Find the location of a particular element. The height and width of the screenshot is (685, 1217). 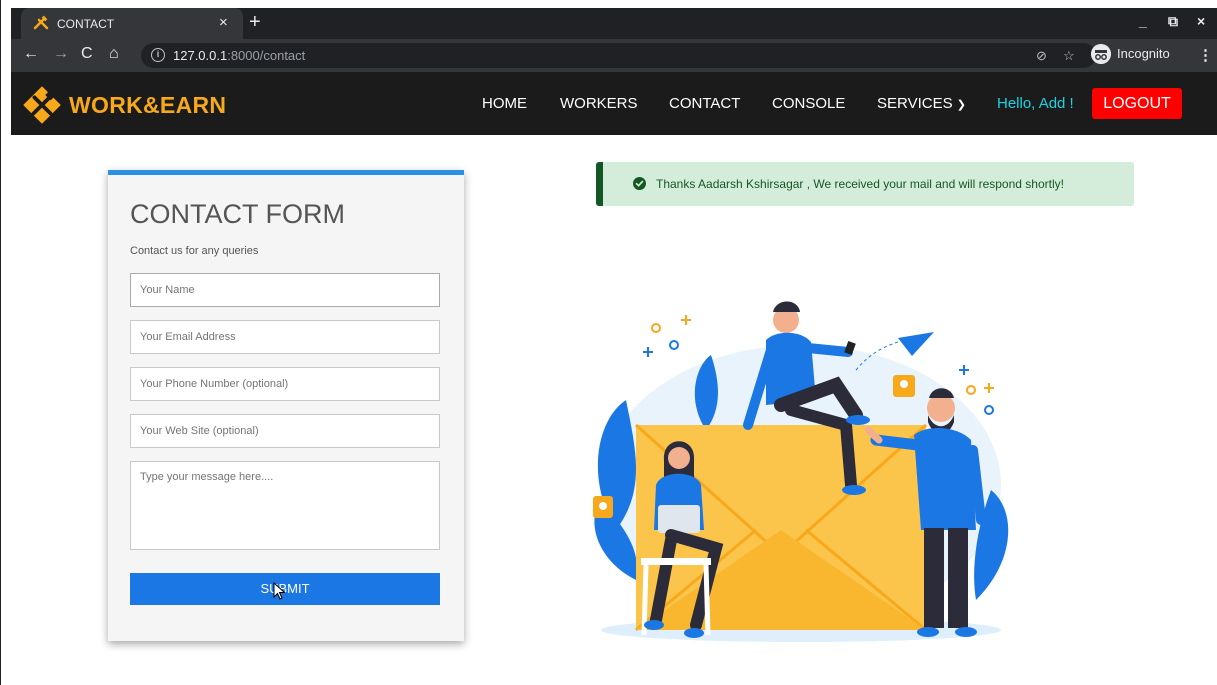

home-icon: ⌂ is located at coordinates (114, 54).